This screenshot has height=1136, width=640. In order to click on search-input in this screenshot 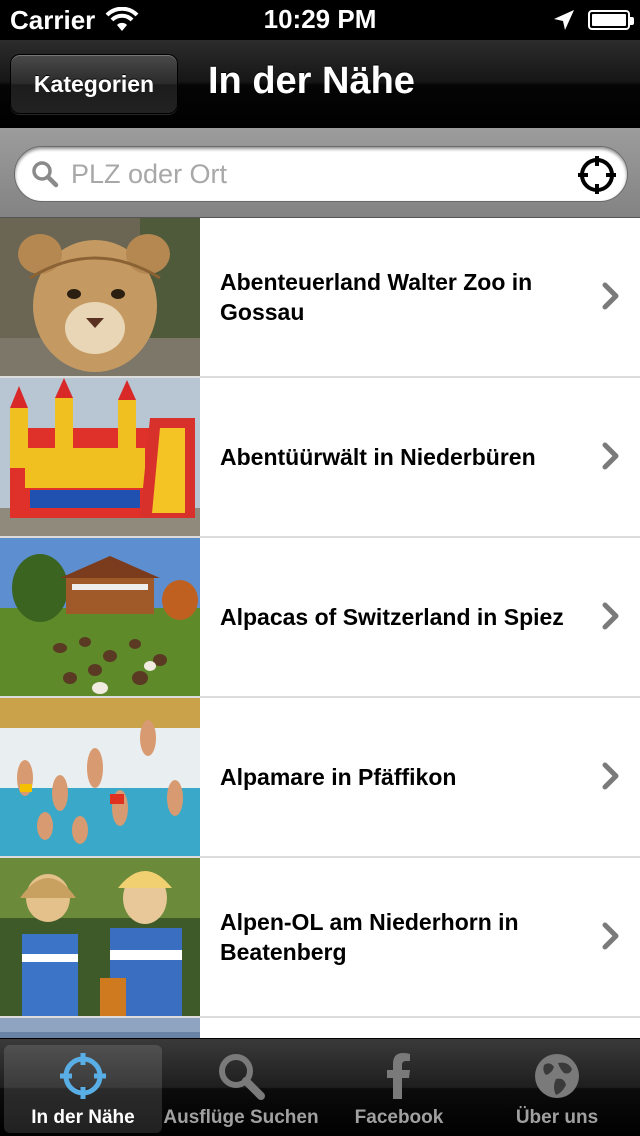, I will do `click(311, 174)`.